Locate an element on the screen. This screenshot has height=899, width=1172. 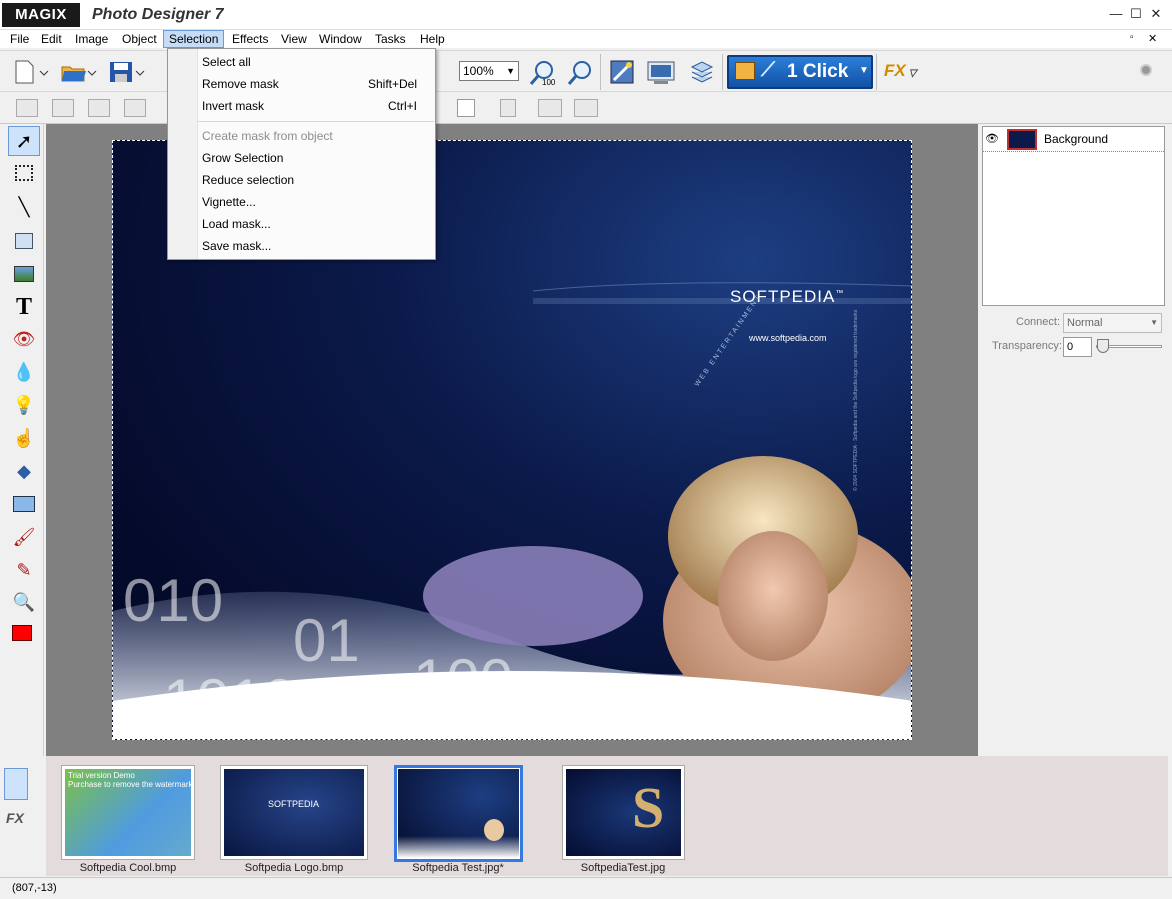
clone-stamp-icon is located at coordinates (24, 241).